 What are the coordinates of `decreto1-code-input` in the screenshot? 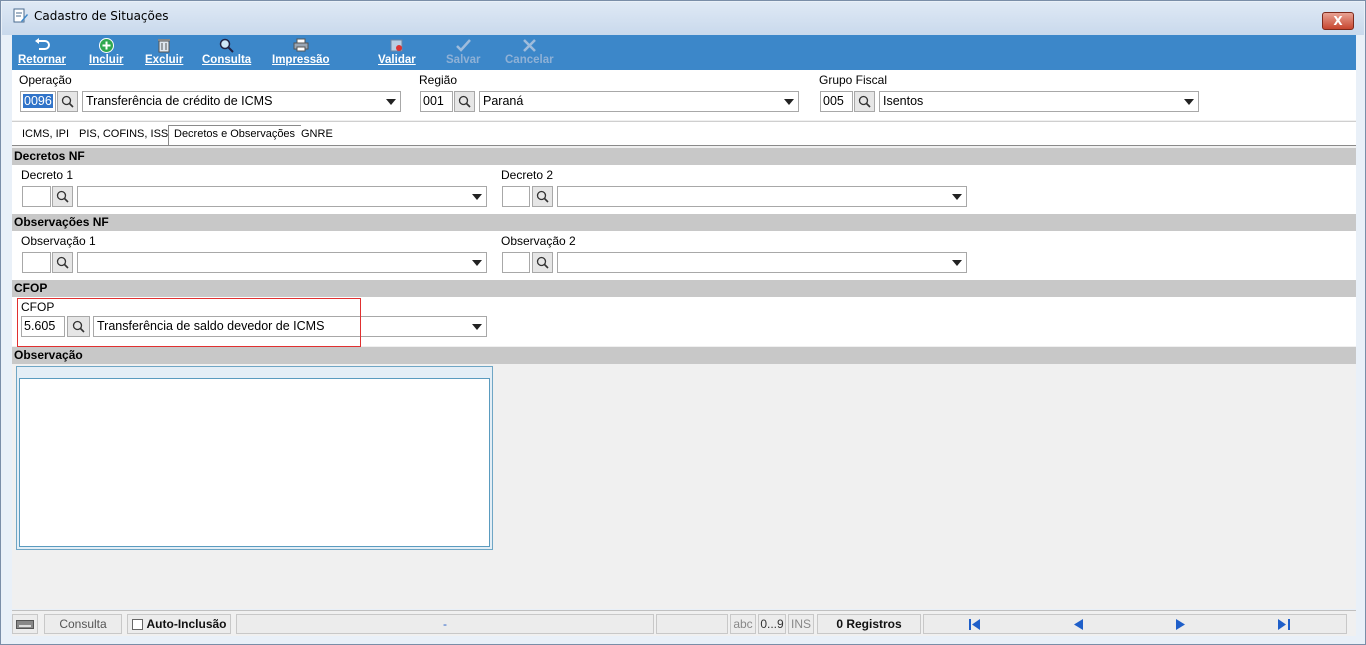 It's located at (36, 196).